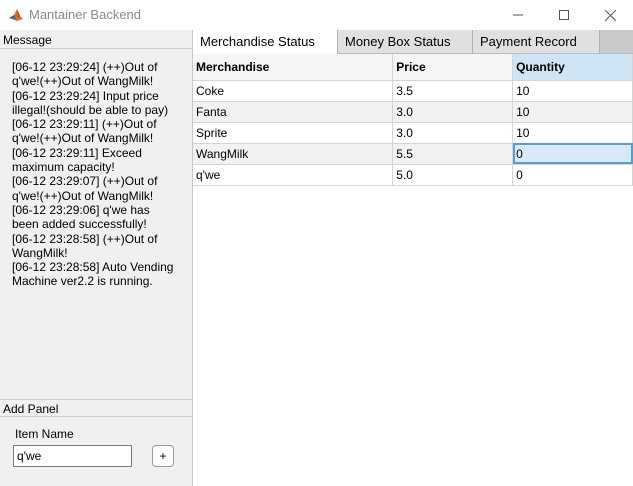 This screenshot has width=633, height=486. I want to click on message-line: WangMilk!, so click(40, 252).